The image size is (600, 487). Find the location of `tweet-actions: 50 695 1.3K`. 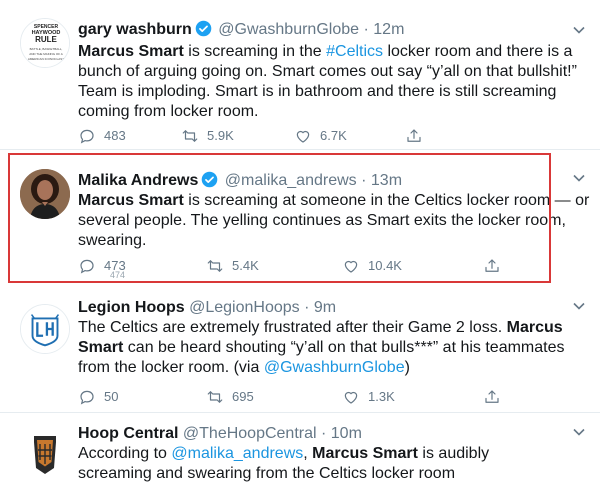

tweet-actions: 50 695 1.3K is located at coordinates (293, 397).